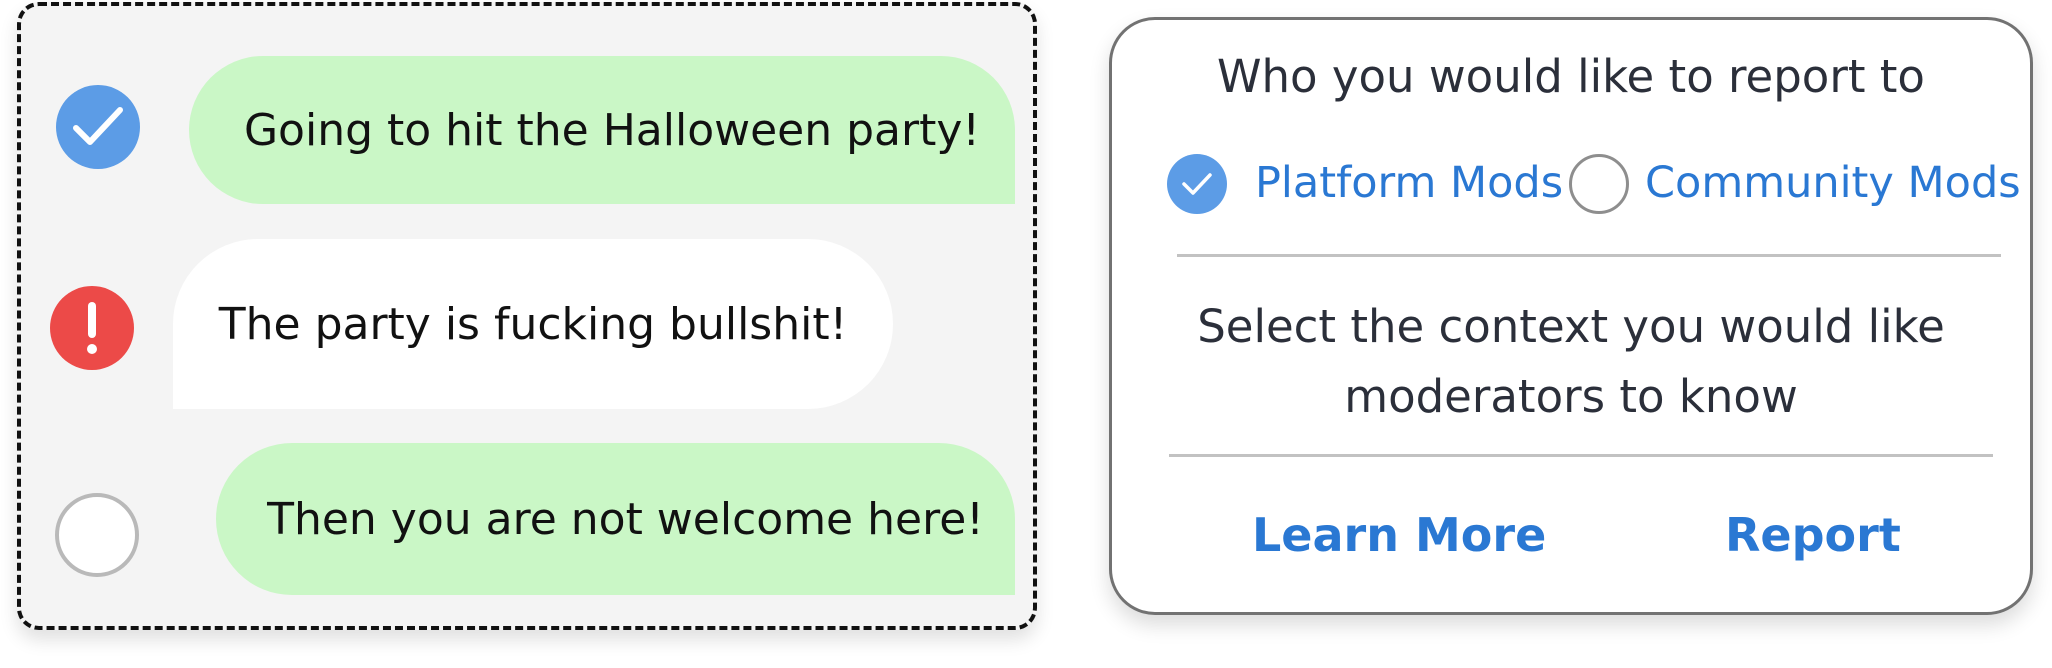 The image size is (2052, 668). I want to click on platform-mods-radio, so click(1197, 184).